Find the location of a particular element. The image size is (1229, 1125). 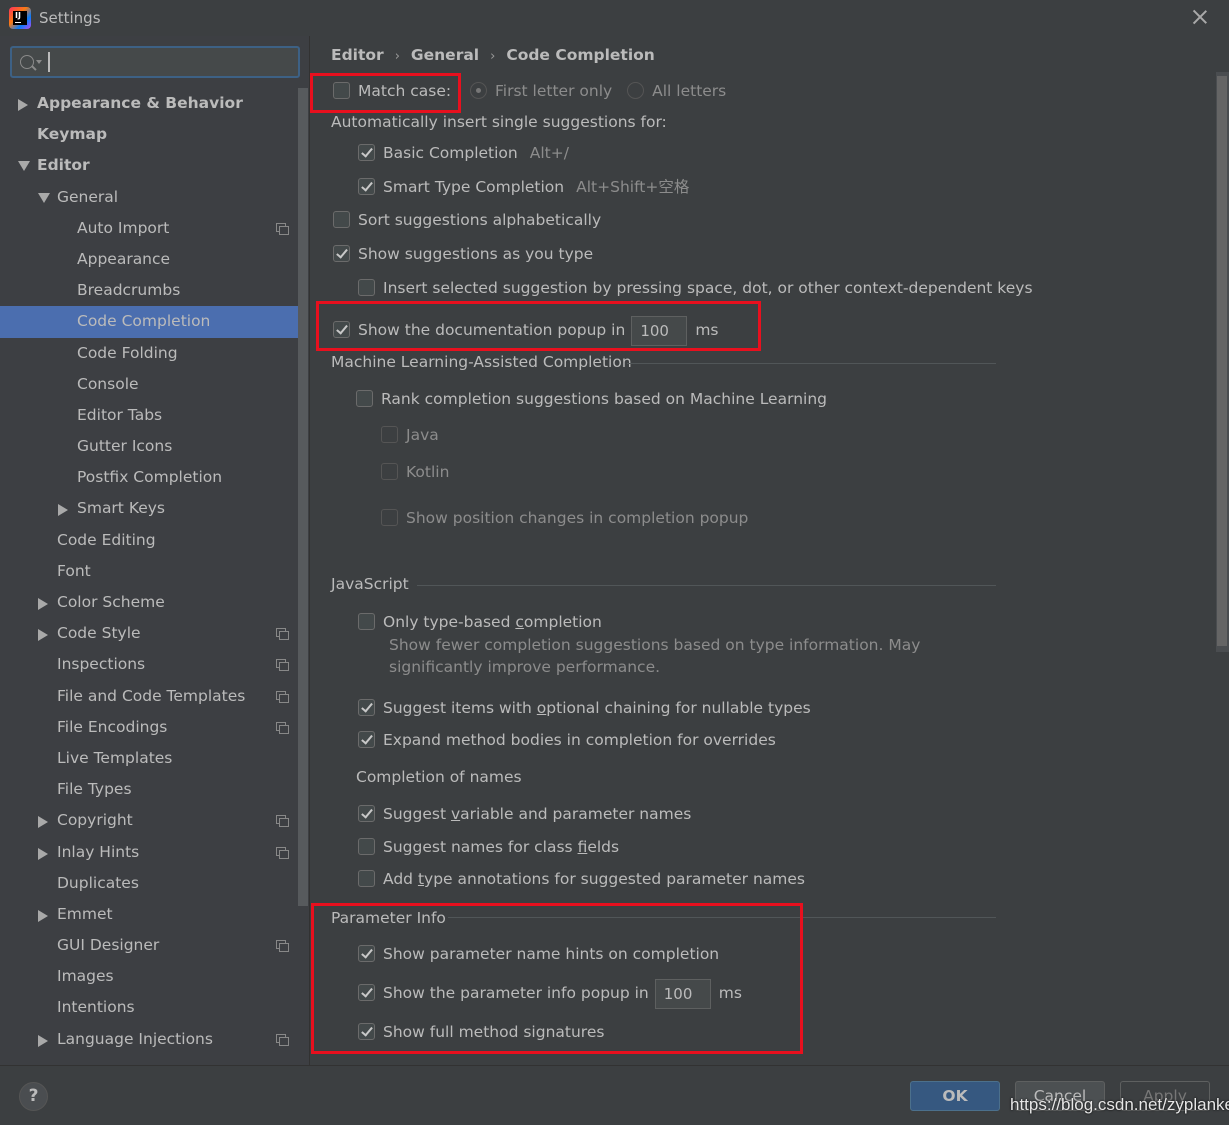

sidebar-item-language-injections: Language Injections is located at coordinates (149, 1039).